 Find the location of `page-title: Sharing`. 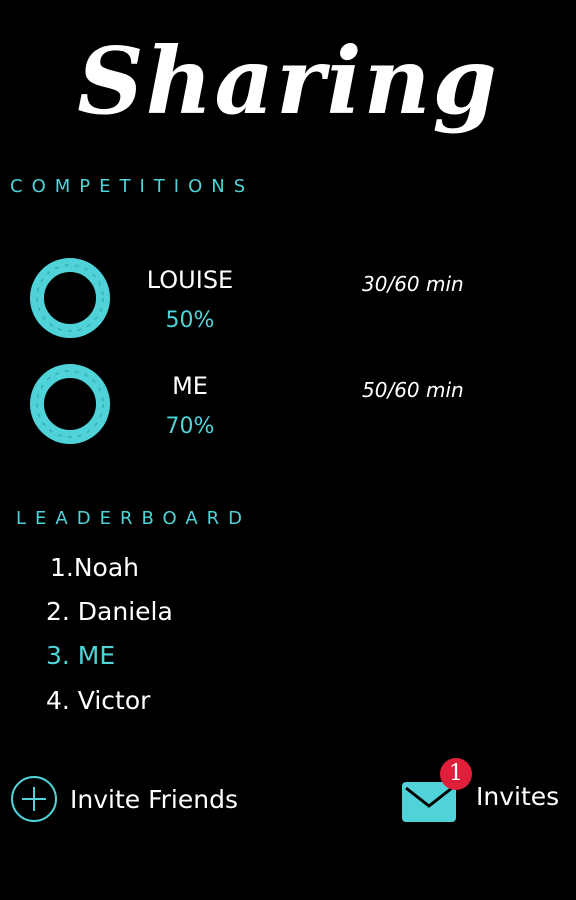

page-title: Sharing is located at coordinates (288, 81).